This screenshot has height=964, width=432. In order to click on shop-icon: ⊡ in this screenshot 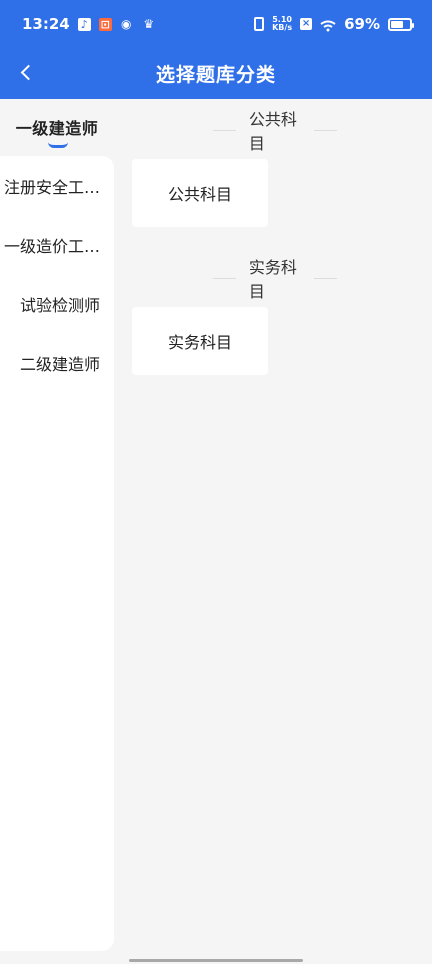, I will do `click(105, 24)`.